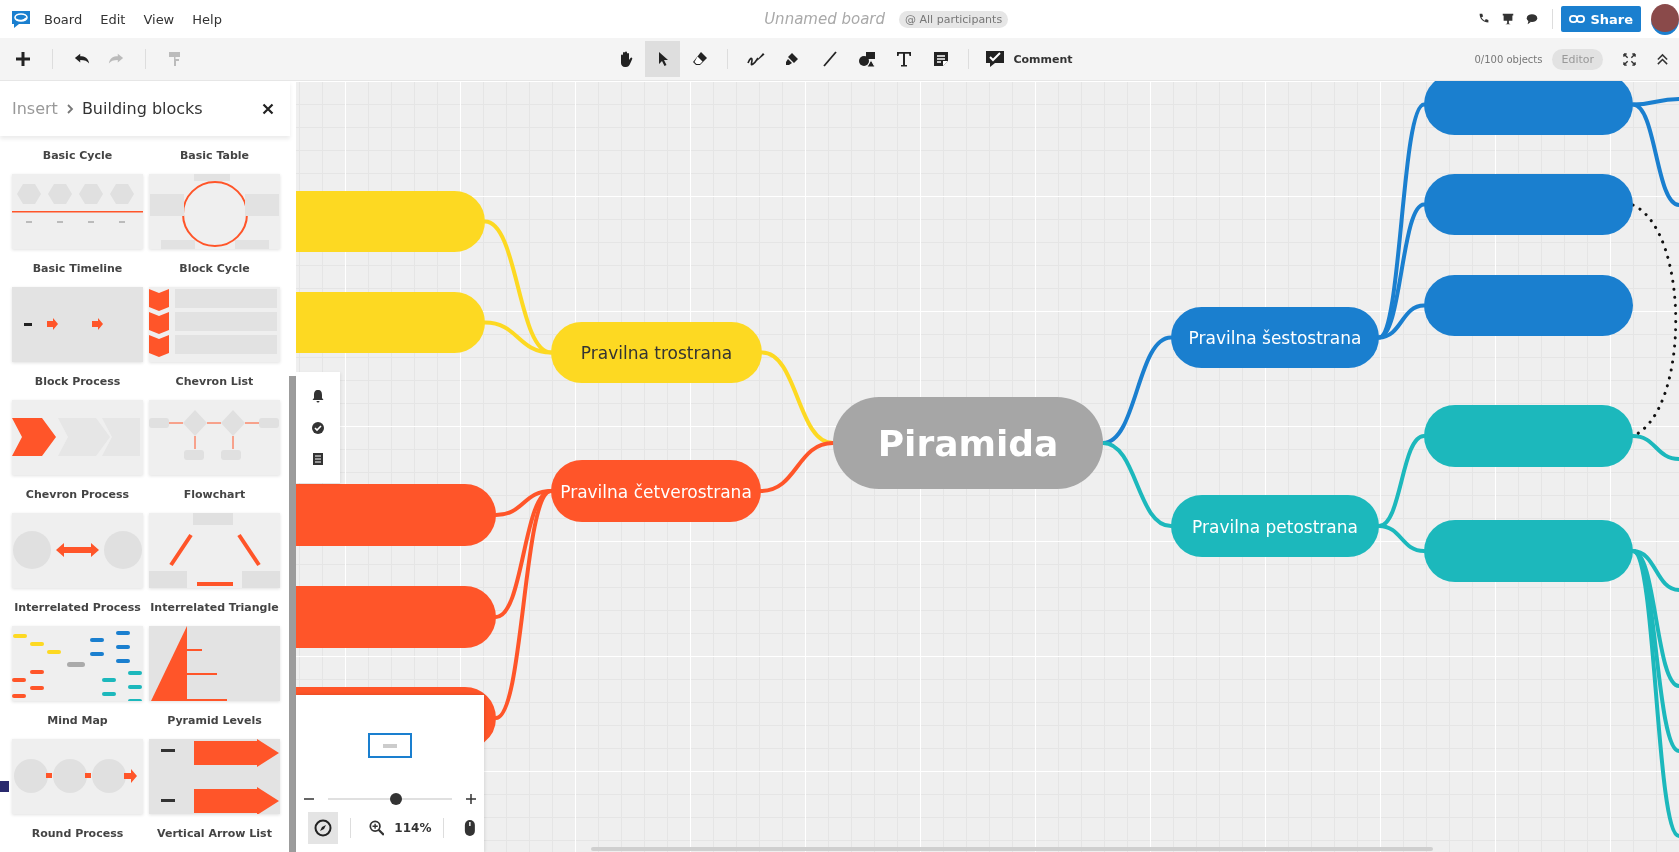 Image resolution: width=1679 pixels, height=852 pixels. Describe the element at coordinates (77, 155) in the screenshot. I see `template-label: Basic Cycle` at that location.